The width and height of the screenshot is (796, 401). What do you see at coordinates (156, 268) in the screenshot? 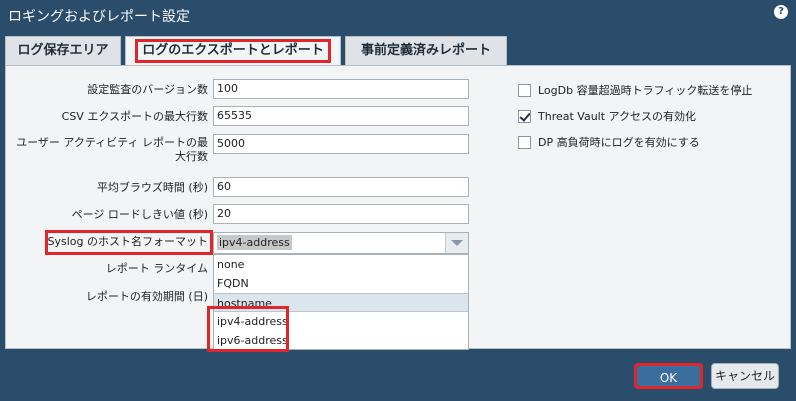
I see `report-runtime-label: レポート ランタイム` at bounding box center [156, 268].